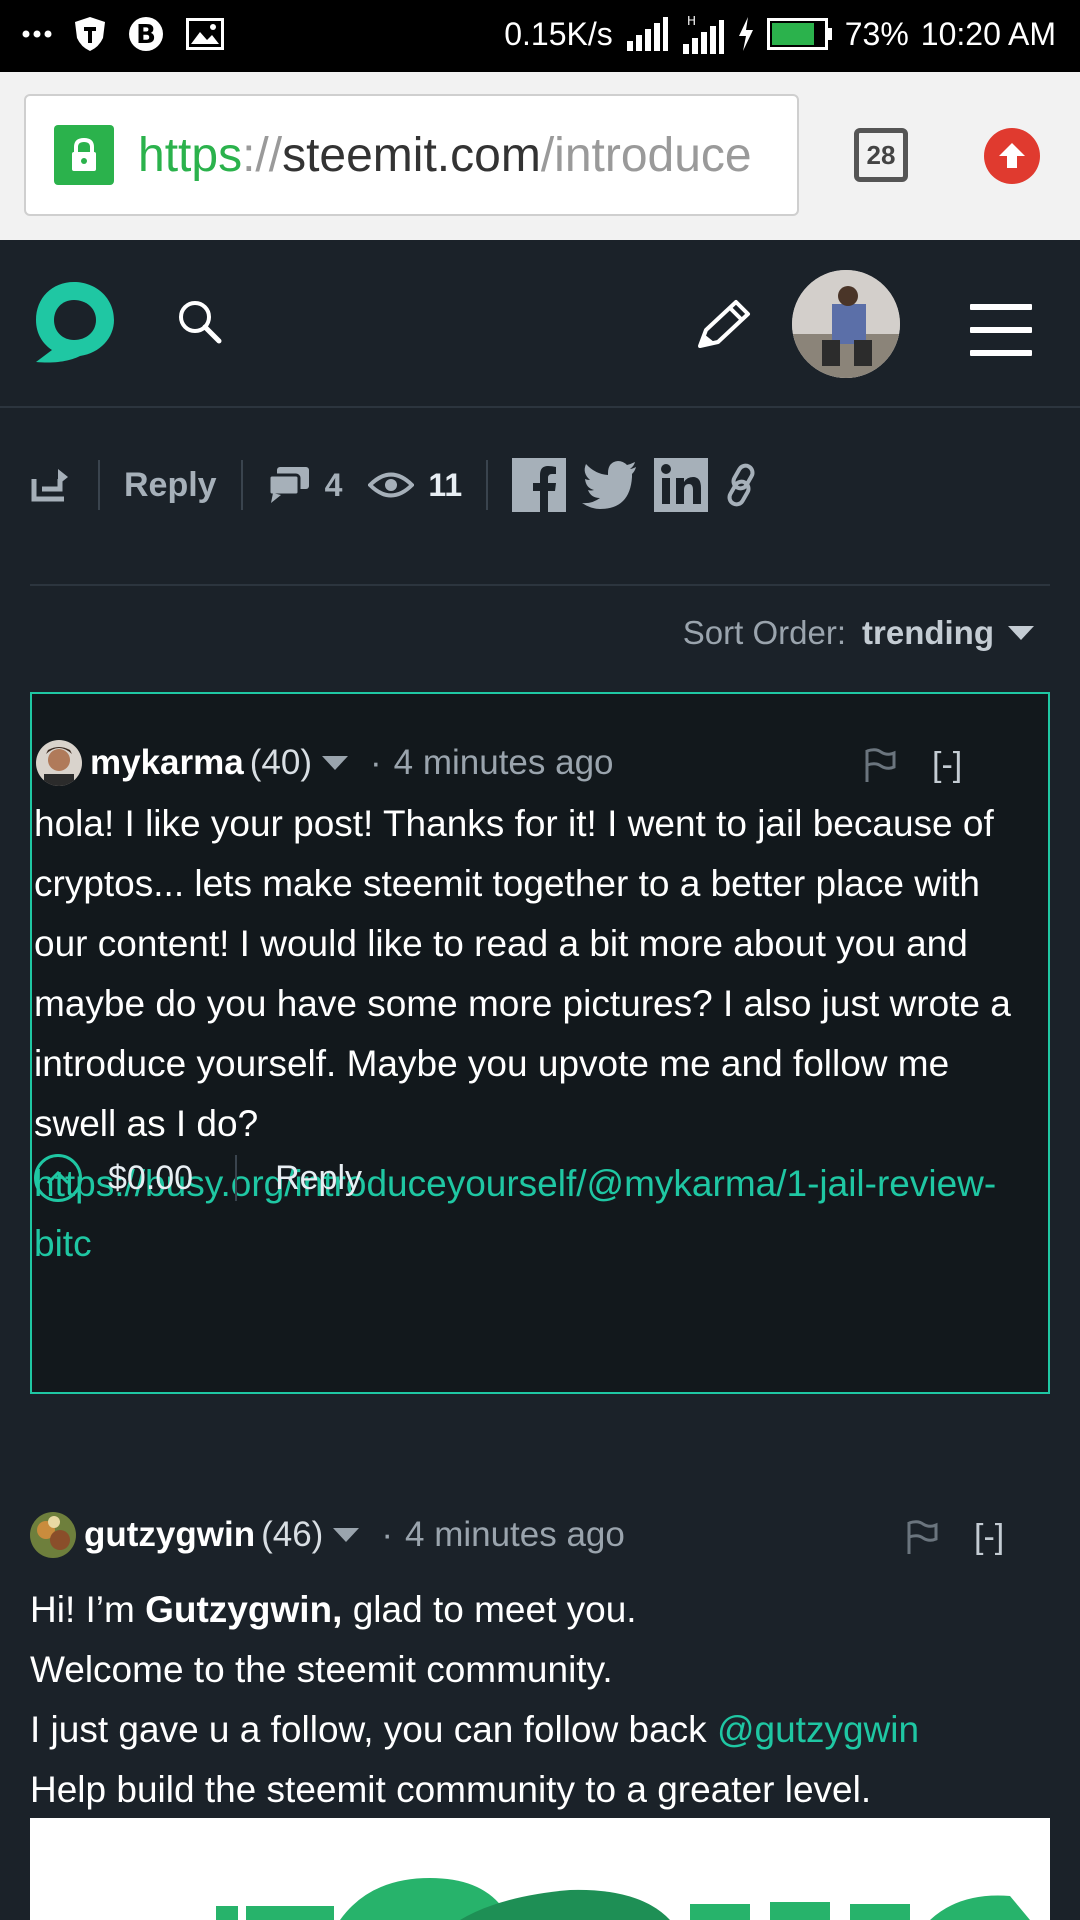  I want to click on comment-footer: $0.00 Reply, so click(198, 1178).